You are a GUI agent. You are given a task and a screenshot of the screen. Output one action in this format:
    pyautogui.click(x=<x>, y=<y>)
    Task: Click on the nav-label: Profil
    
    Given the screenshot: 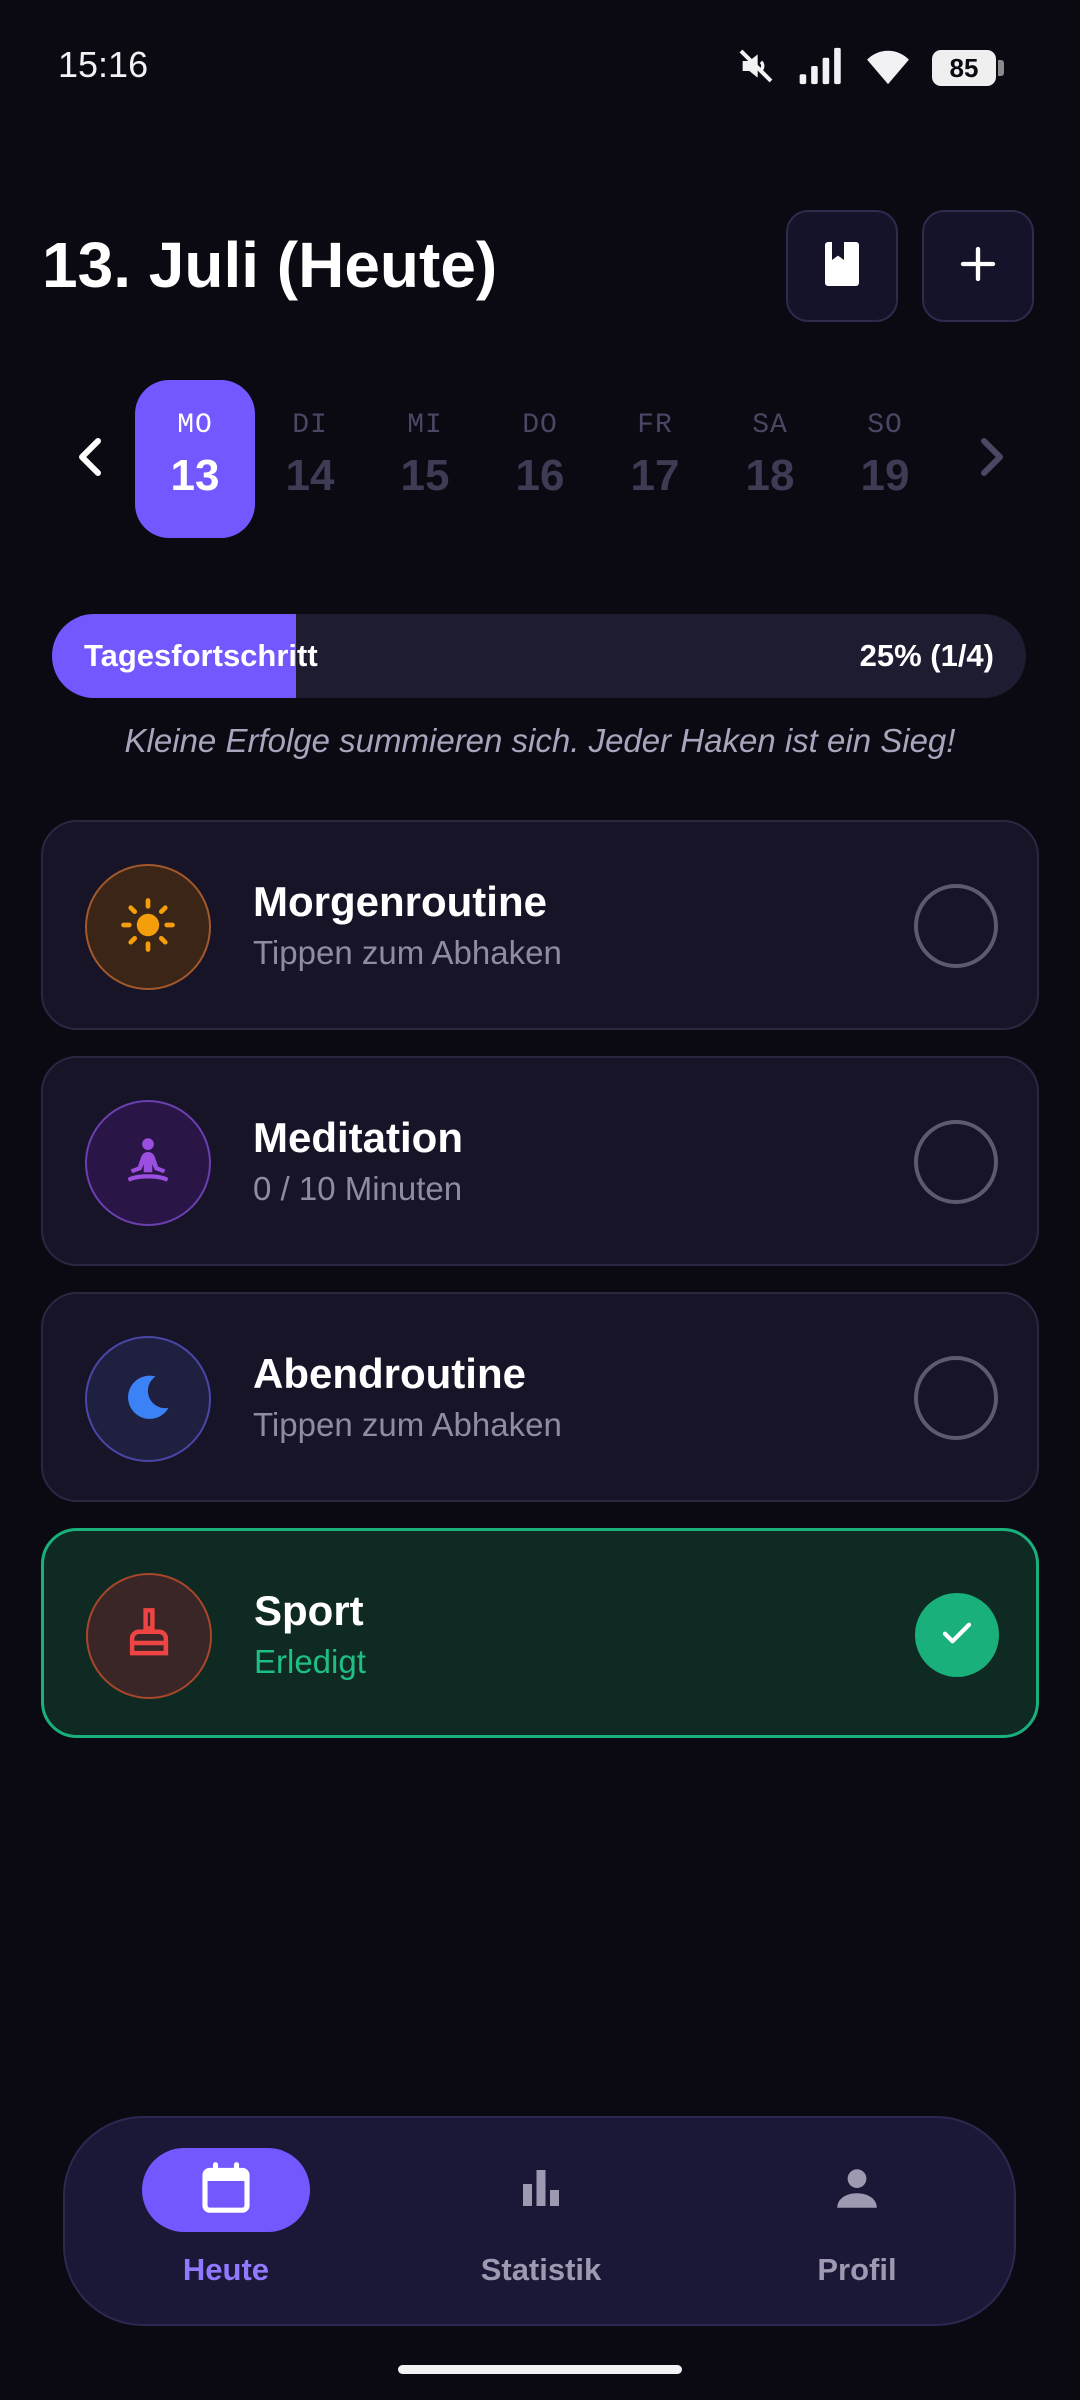 What is the action you would take?
    pyautogui.click(x=857, y=2269)
    